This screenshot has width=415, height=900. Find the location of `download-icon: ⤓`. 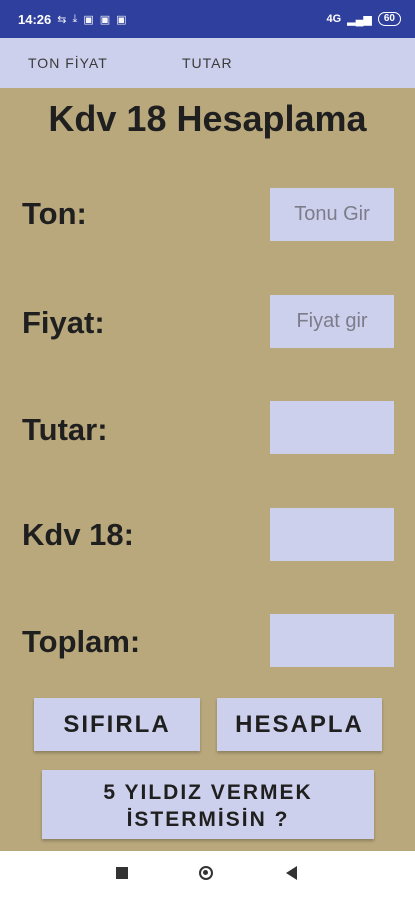

download-icon: ⤓ is located at coordinates (75, 18).